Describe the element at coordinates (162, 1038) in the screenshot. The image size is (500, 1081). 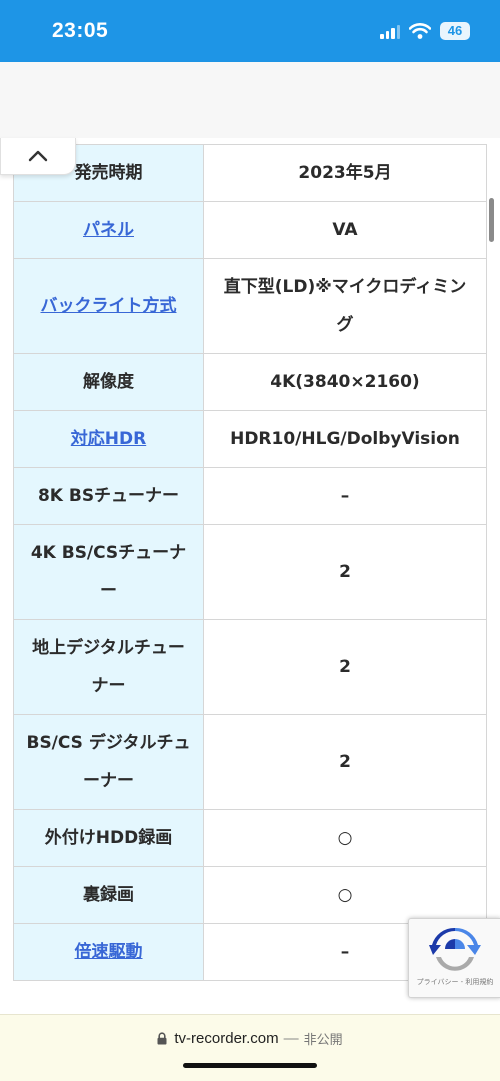
I see `lock-icon` at that location.